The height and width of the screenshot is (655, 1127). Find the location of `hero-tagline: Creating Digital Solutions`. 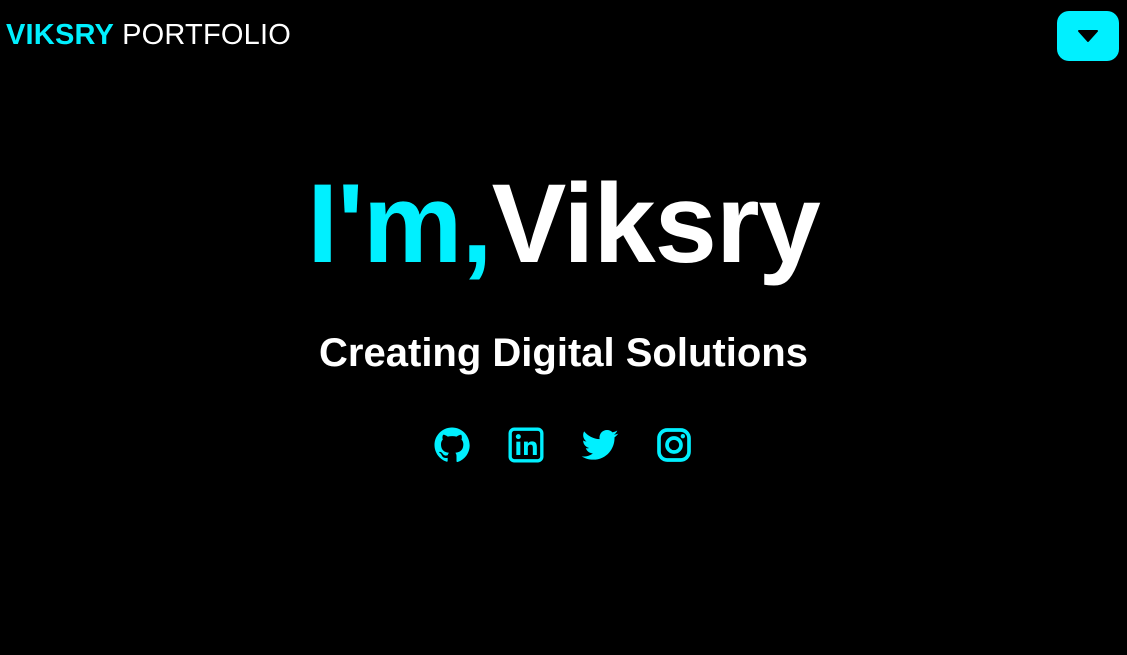

hero-tagline: Creating Digital Solutions is located at coordinates (563, 353).